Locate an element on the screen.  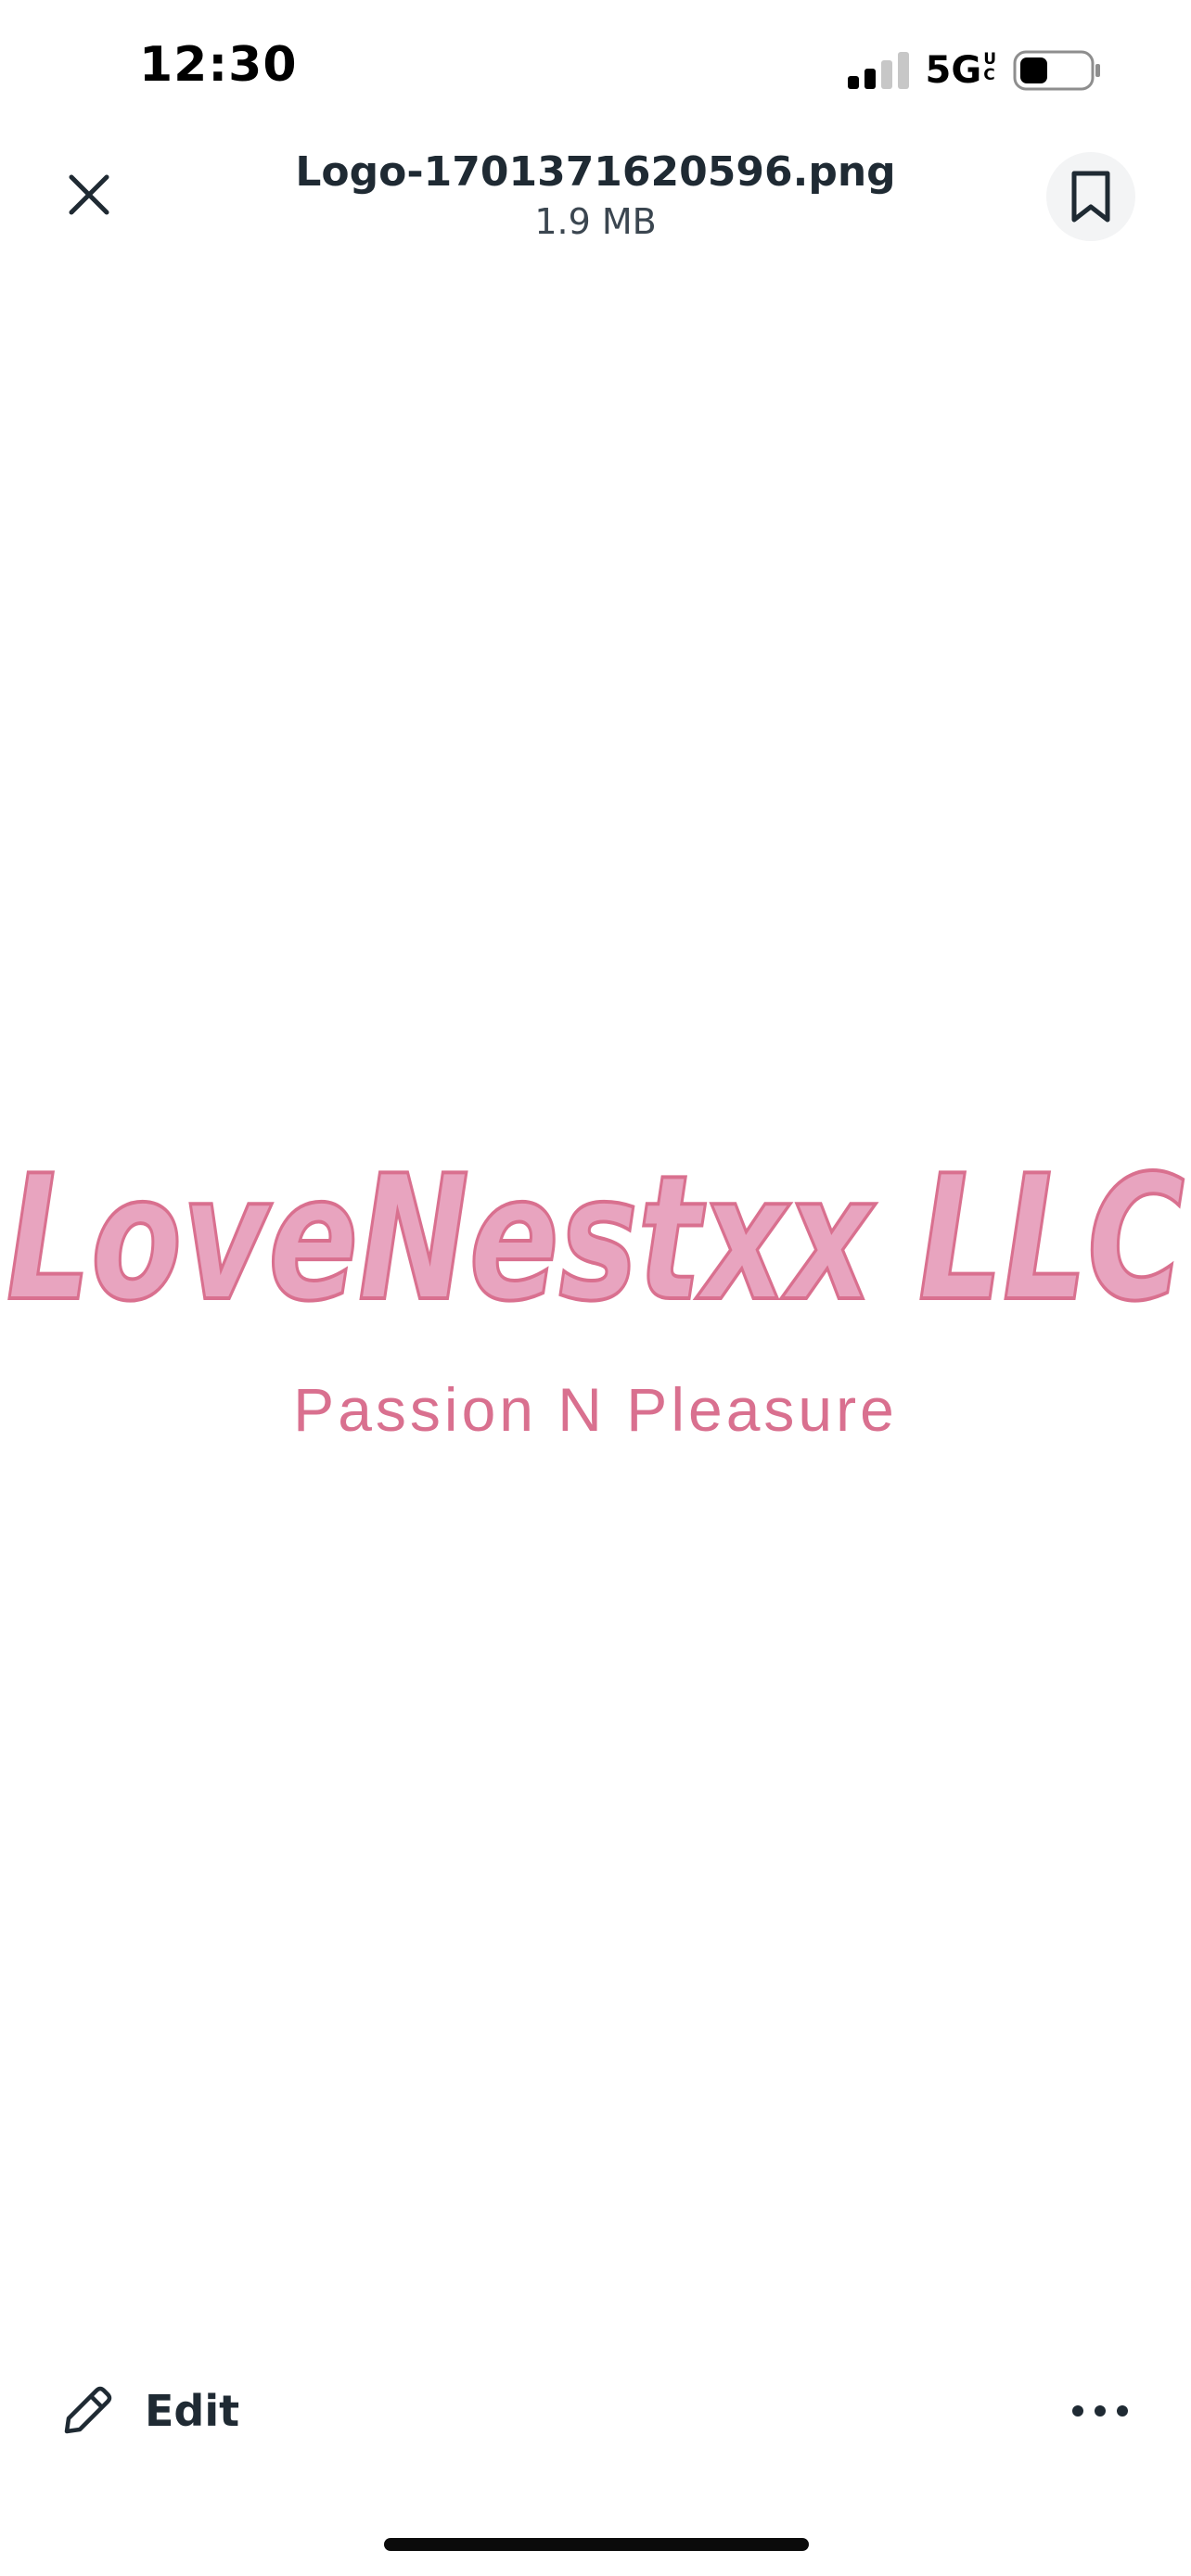
logo-title: LoveNestxx LLC is located at coordinates (595, 1238).